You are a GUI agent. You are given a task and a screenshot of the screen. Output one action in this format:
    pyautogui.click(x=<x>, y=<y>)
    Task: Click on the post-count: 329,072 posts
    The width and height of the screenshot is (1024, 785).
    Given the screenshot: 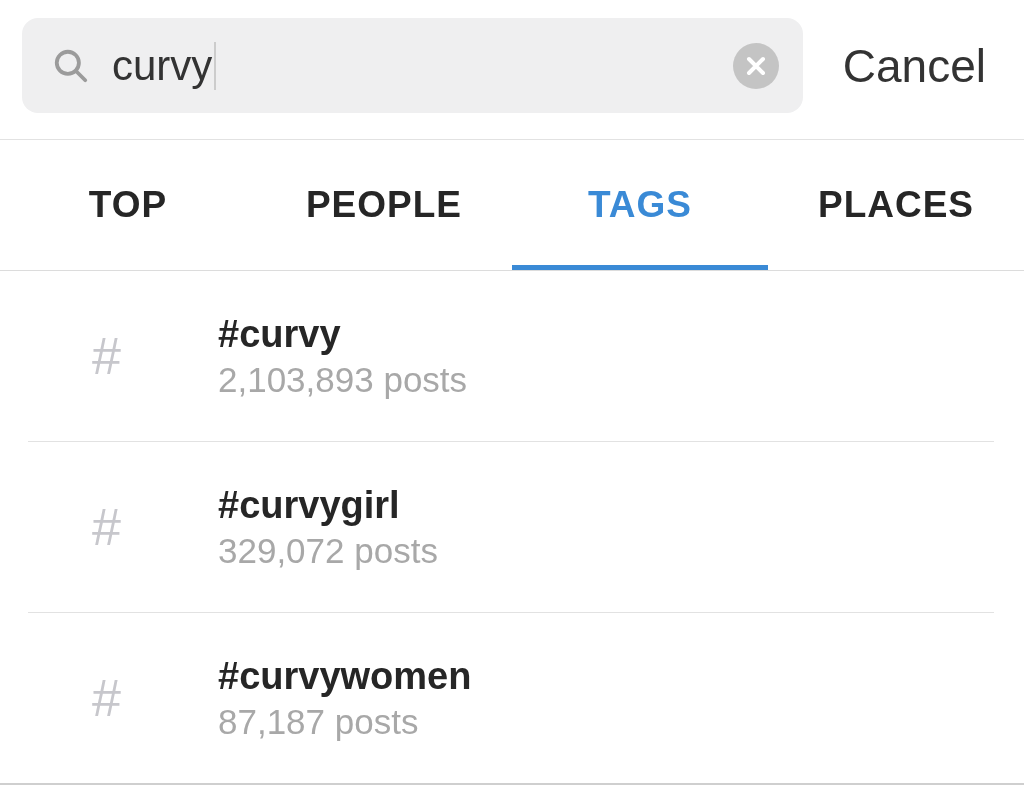 What is the action you would take?
    pyautogui.click(x=328, y=550)
    